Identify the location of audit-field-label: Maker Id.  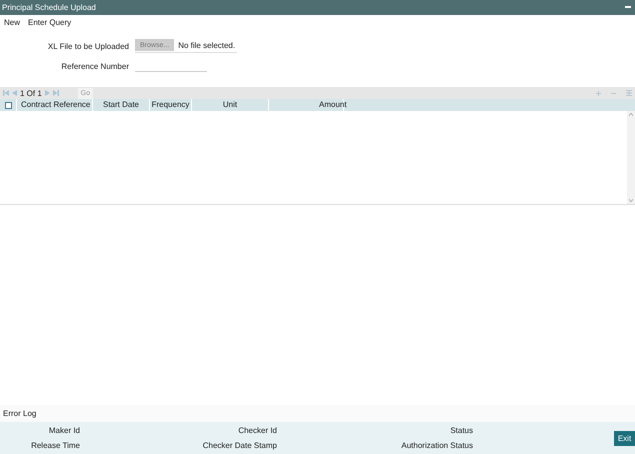
(64, 430).